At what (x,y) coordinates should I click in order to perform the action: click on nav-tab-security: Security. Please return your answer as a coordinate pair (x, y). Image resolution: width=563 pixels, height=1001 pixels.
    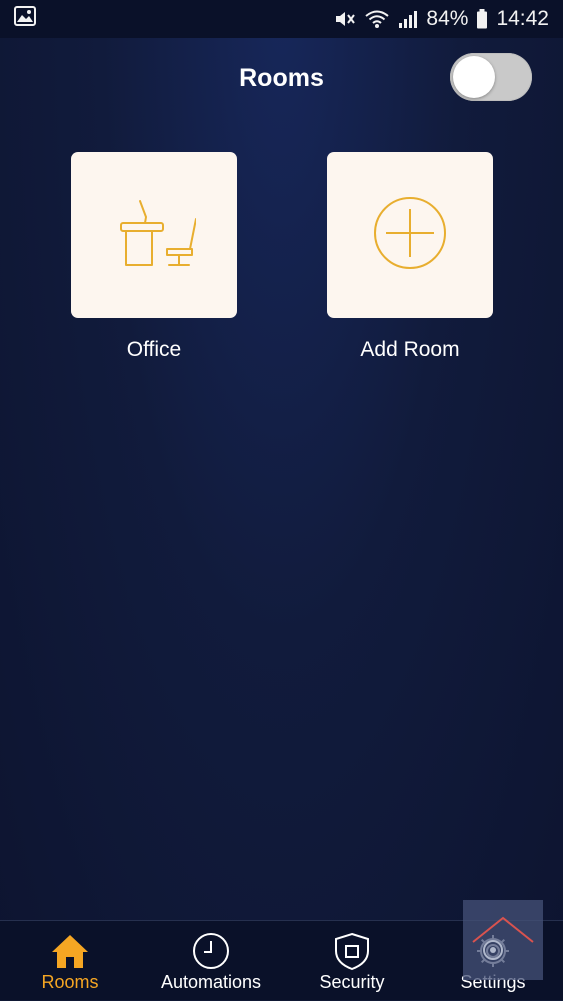
    Looking at the image, I should click on (352, 961).